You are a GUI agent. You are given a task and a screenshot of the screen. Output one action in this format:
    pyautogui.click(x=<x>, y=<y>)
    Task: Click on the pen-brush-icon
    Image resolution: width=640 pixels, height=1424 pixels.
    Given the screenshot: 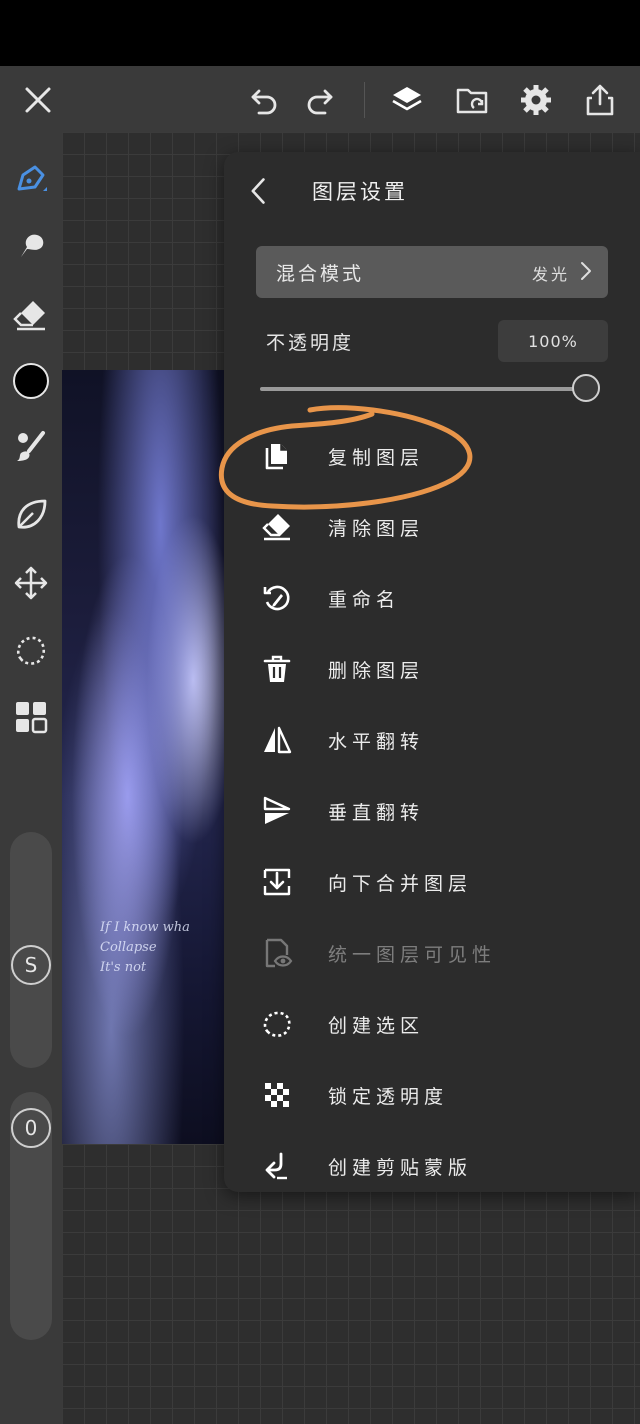 What is the action you would take?
    pyautogui.click(x=31, y=179)
    